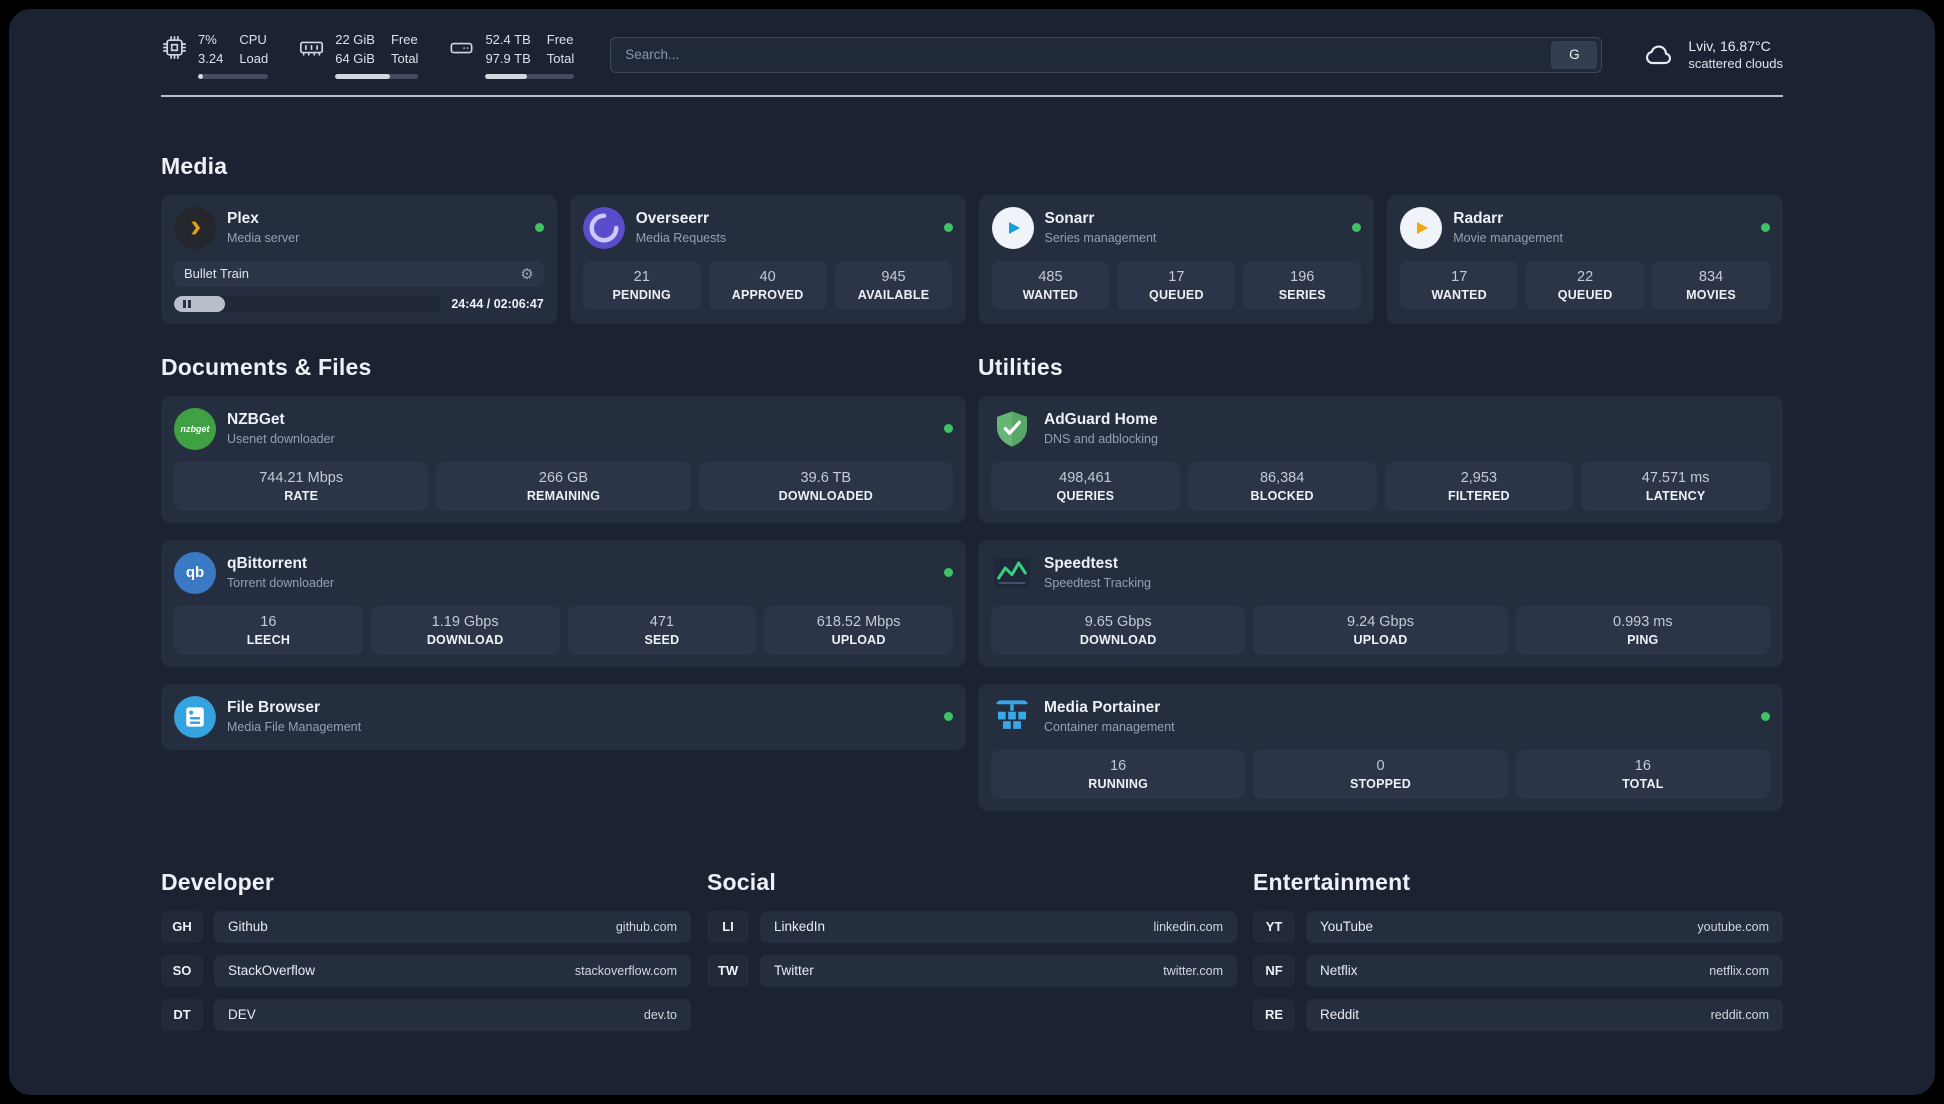 Image resolution: width=1944 pixels, height=1104 pixels. What do you see at coordinates (465, 621) in the screenshot?
I see `stat-value: 1.19 Gbps` at bounding box center [465, 621].